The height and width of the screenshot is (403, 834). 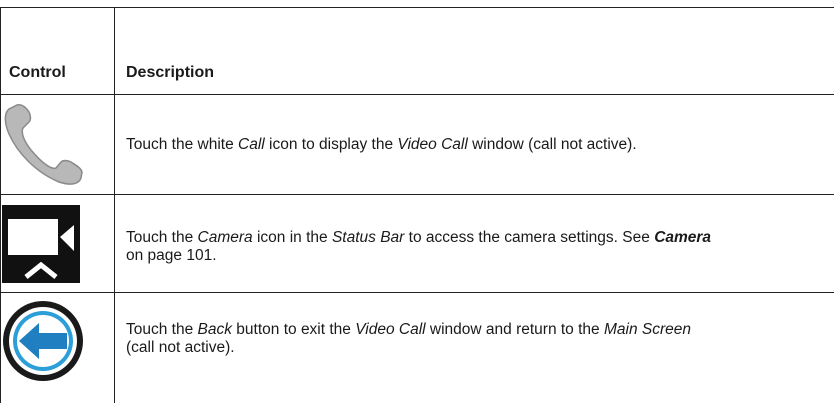 I want to click on desc-italic: Main Screen, so click(x=647, y=329).